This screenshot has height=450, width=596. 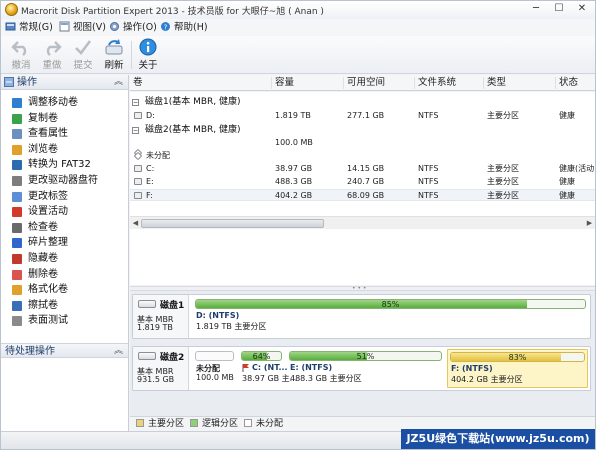 What do you see at coordinates (172, 358) in the screenshot?
I see `disk-name: 磁盘2` at bounding box center [172, 358].